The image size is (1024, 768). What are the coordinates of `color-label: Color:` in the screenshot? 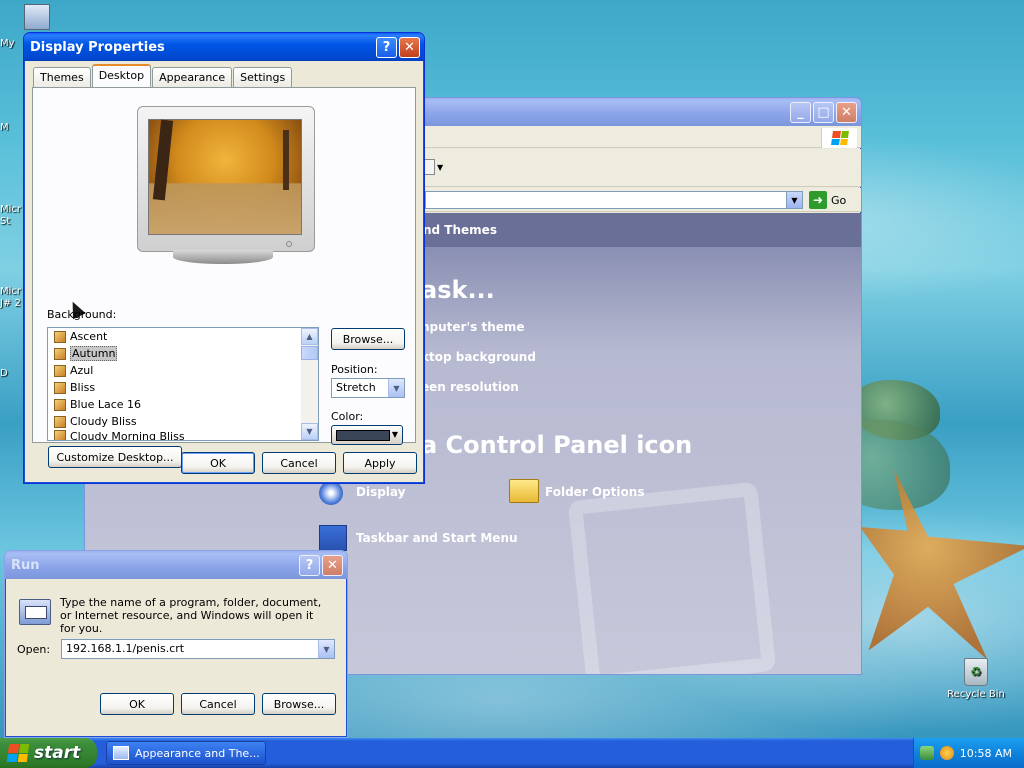 It's located at (347, 416).